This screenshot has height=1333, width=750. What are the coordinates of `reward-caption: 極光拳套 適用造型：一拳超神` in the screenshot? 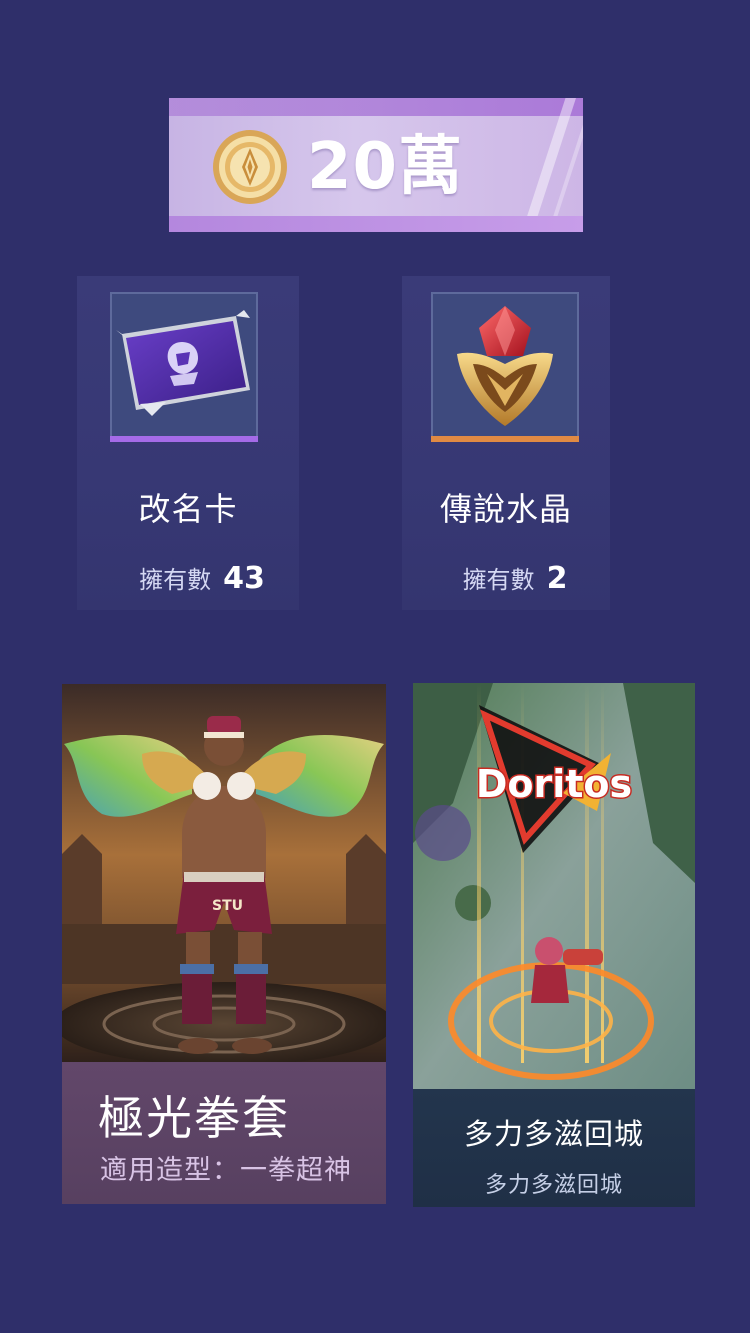 It's located at (224, 1133).